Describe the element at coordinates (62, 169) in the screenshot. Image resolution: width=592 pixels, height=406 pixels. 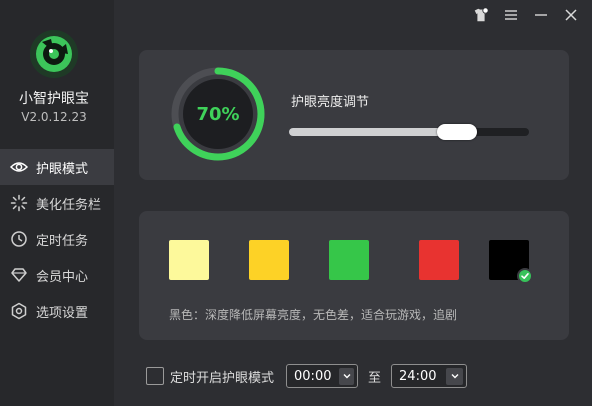
I see `nav-item-label: 护眼模式` at that location.